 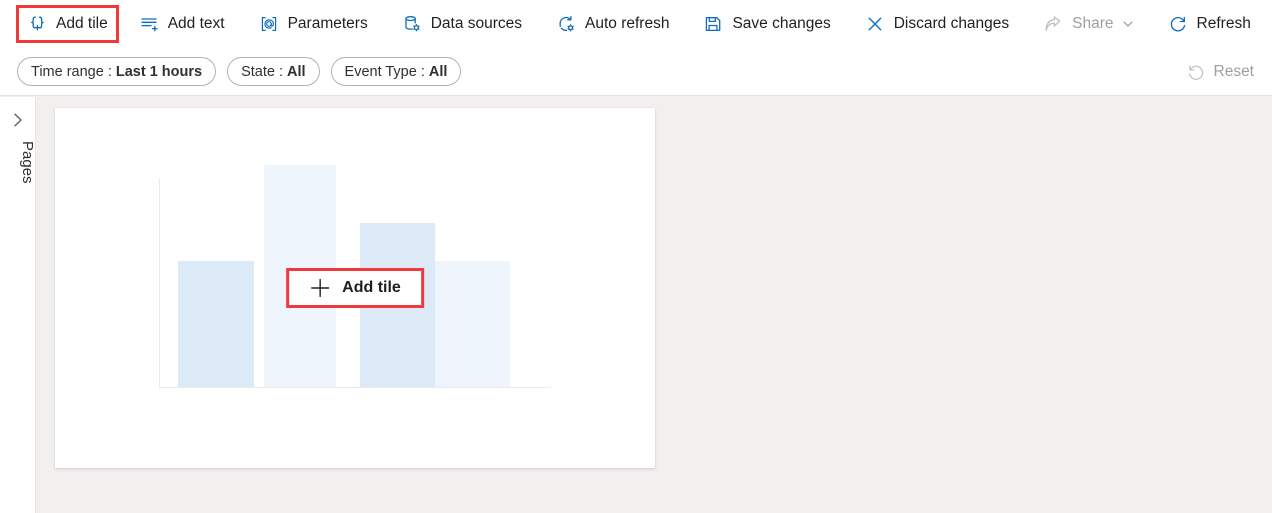 I want to click on command-data-sources: Data sources, so click(x=462, y=24).